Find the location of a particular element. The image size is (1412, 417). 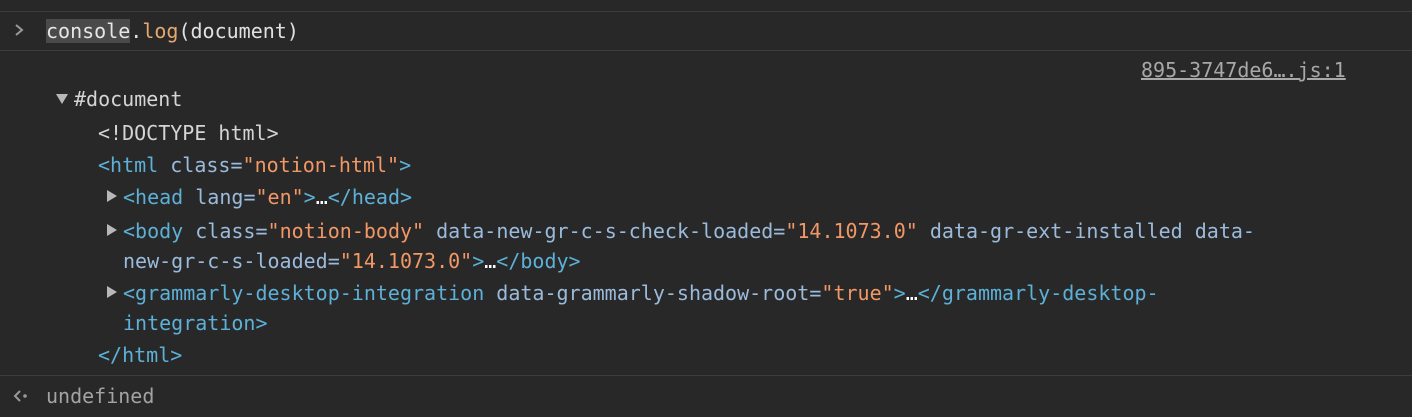

grammarly-close-tag-part2: integration> is located at coordinates (195, 323).